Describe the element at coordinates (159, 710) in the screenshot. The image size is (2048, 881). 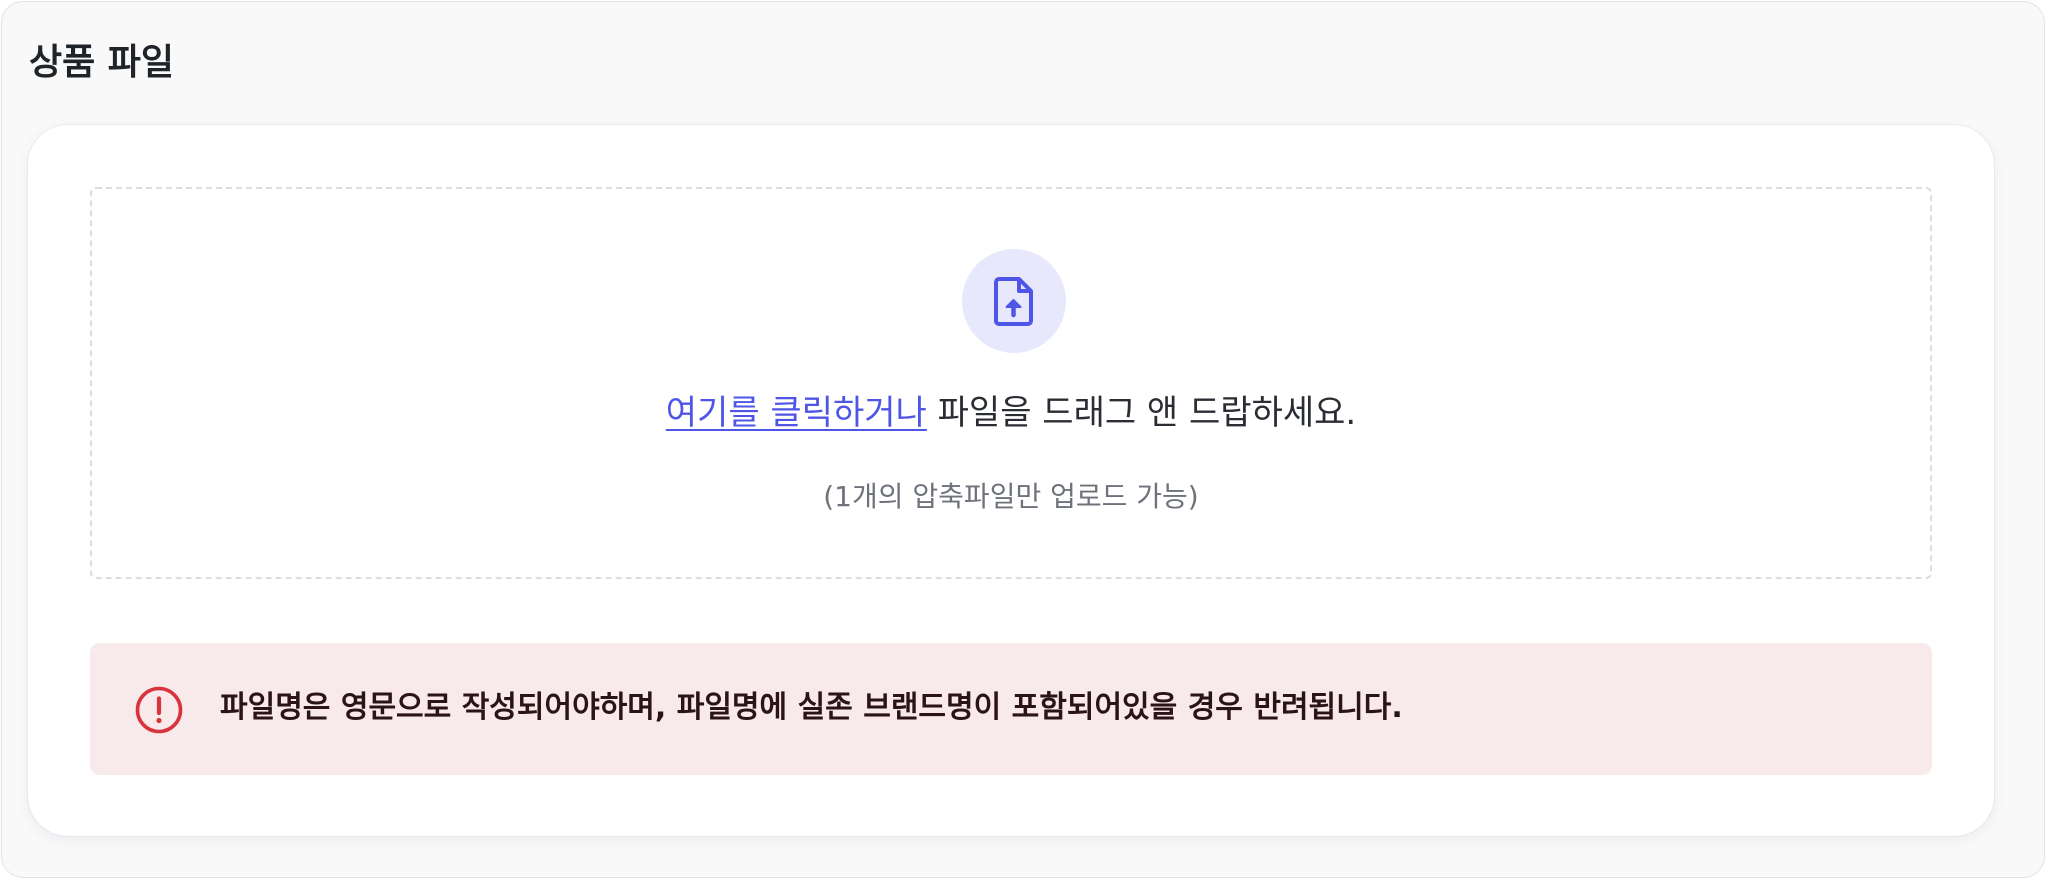
I see `exclamation-circle-icon` at that location.